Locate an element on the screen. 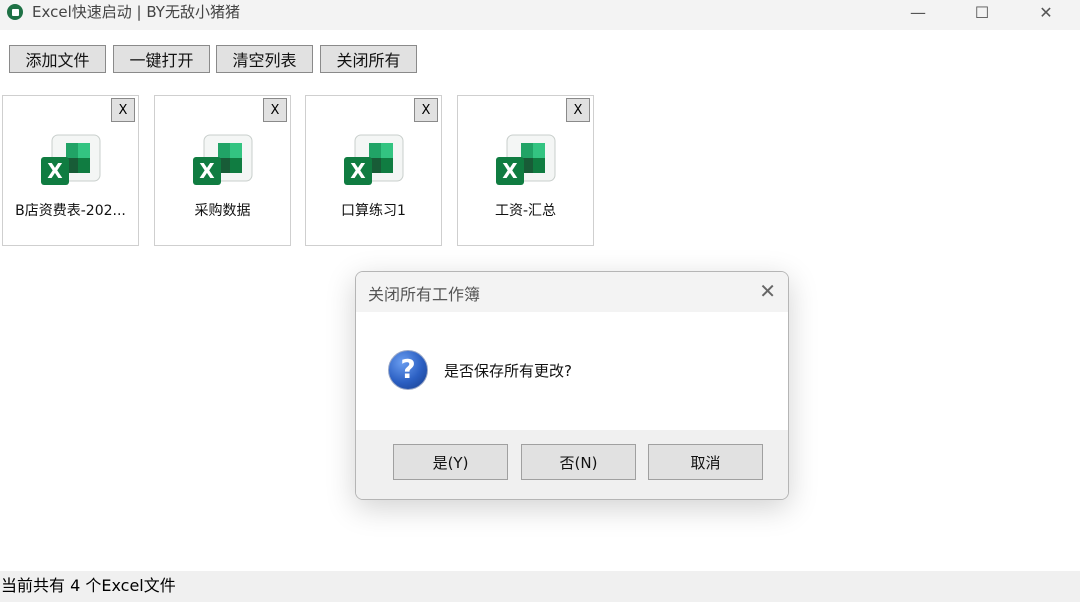 The image size is (1080, 602). window-title: Excel快速启动 | BY无敌小猪猪 is located at coordinates (136, 12).